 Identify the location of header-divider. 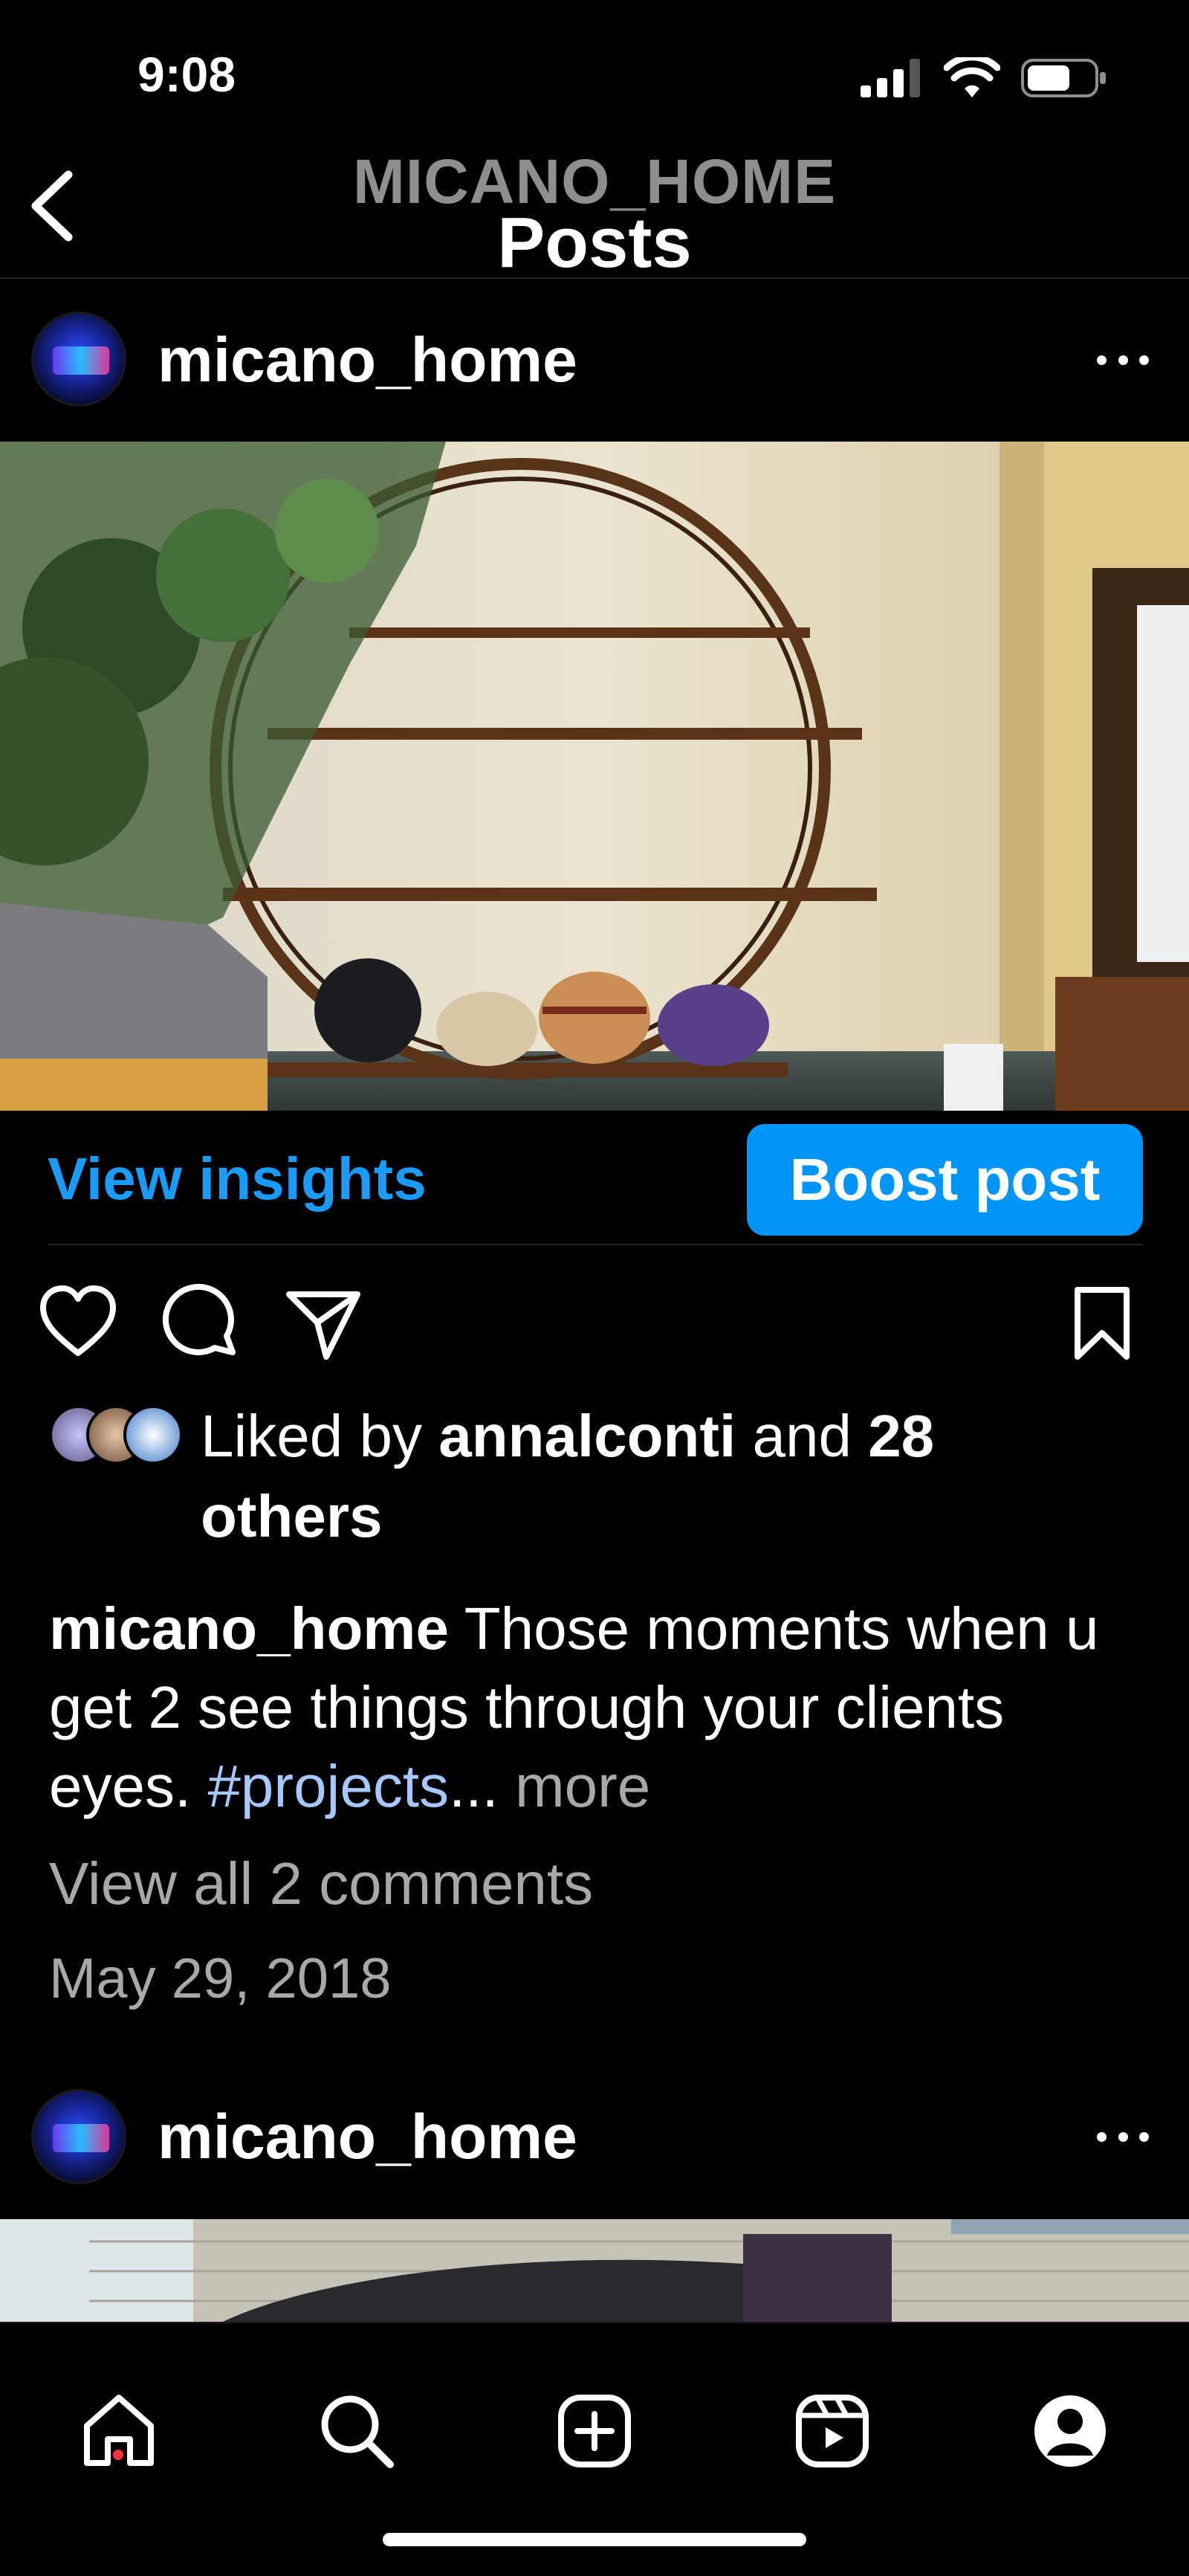
(594, 278).